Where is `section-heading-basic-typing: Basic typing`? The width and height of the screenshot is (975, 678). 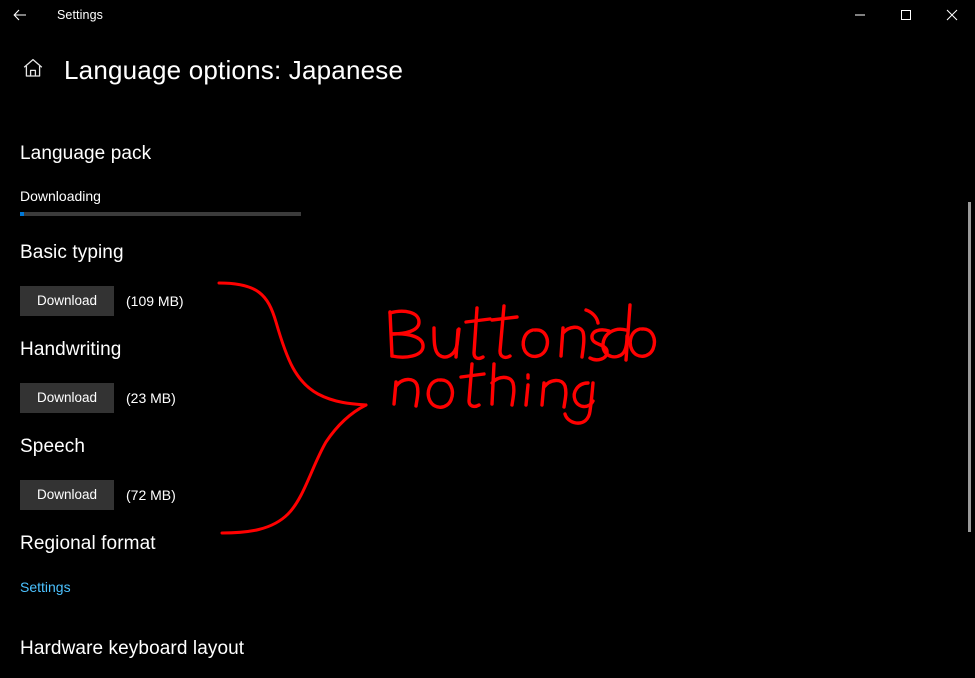 section-heading-basic-typing: Basic typing is located at coordinates (72, 252).